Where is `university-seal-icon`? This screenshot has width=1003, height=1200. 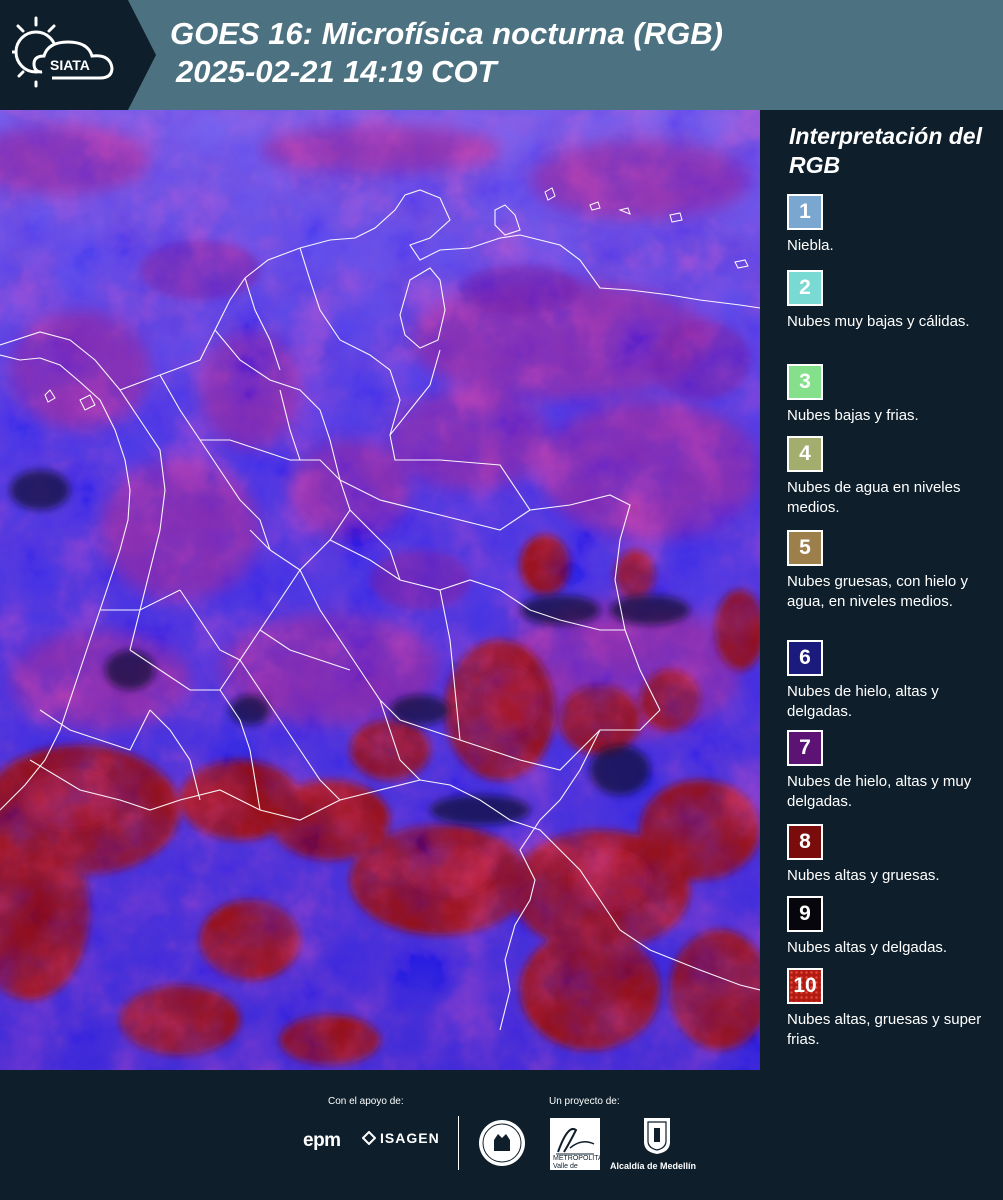
university-seal-icon is located at coordinates (502, 1143).